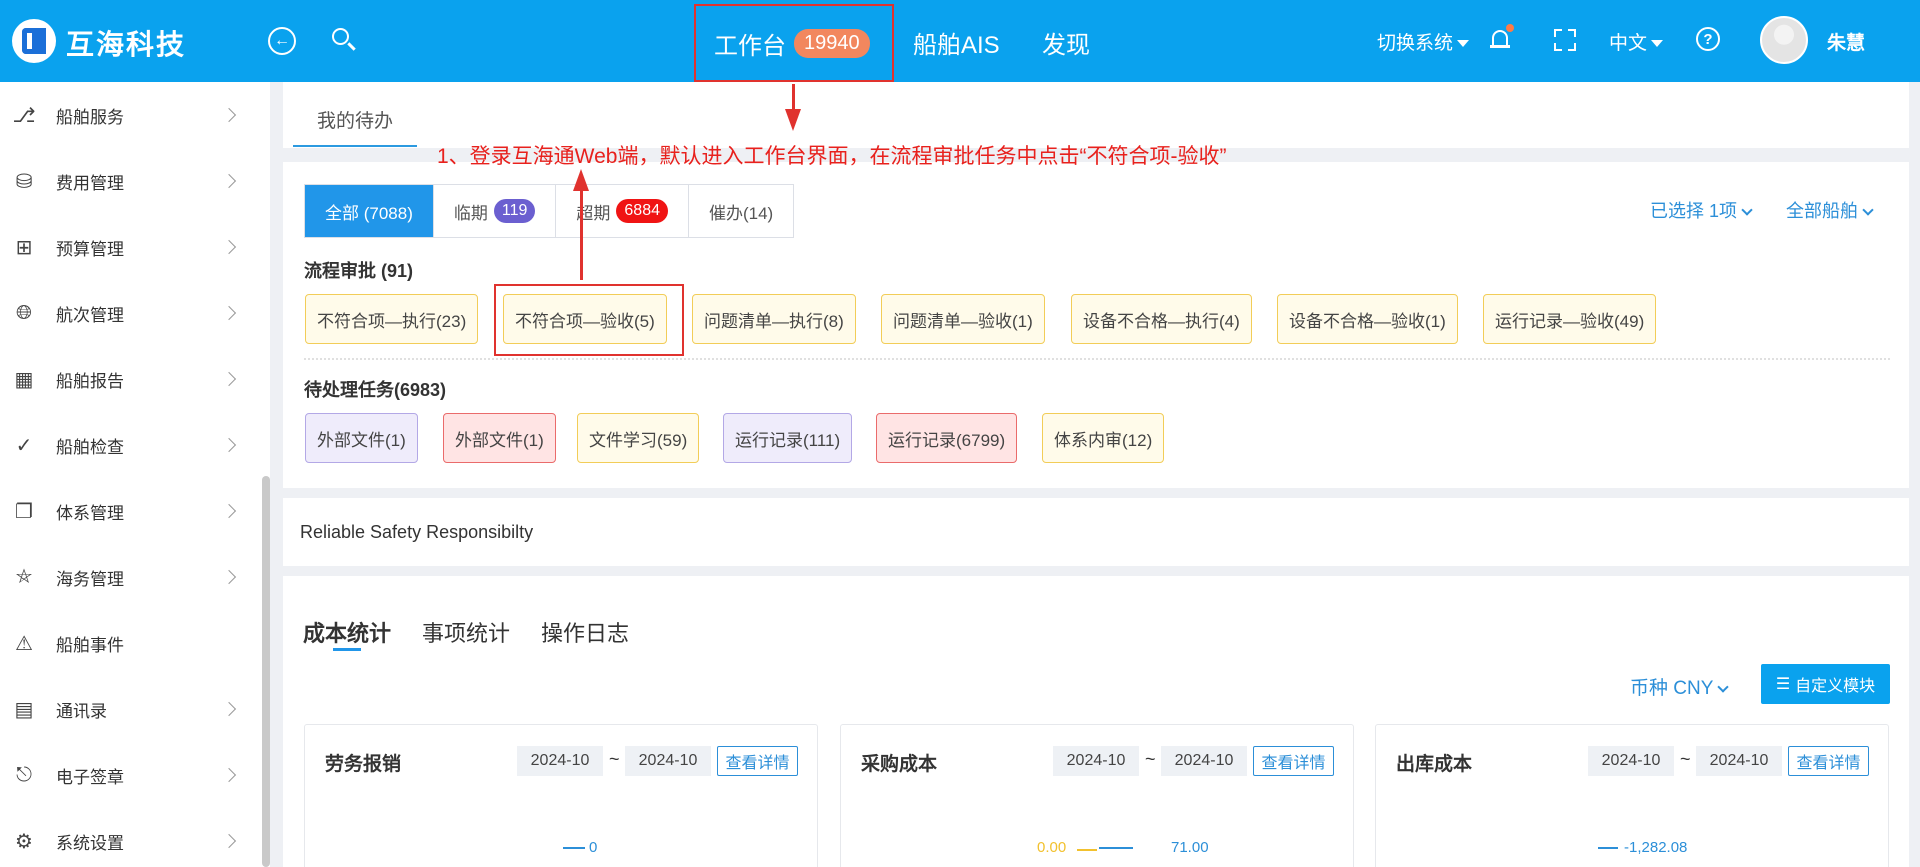  What do you see at coordinates (1502, 37) in the screenshot?
I see `bell-icon` at bounding box center [1502, 37].